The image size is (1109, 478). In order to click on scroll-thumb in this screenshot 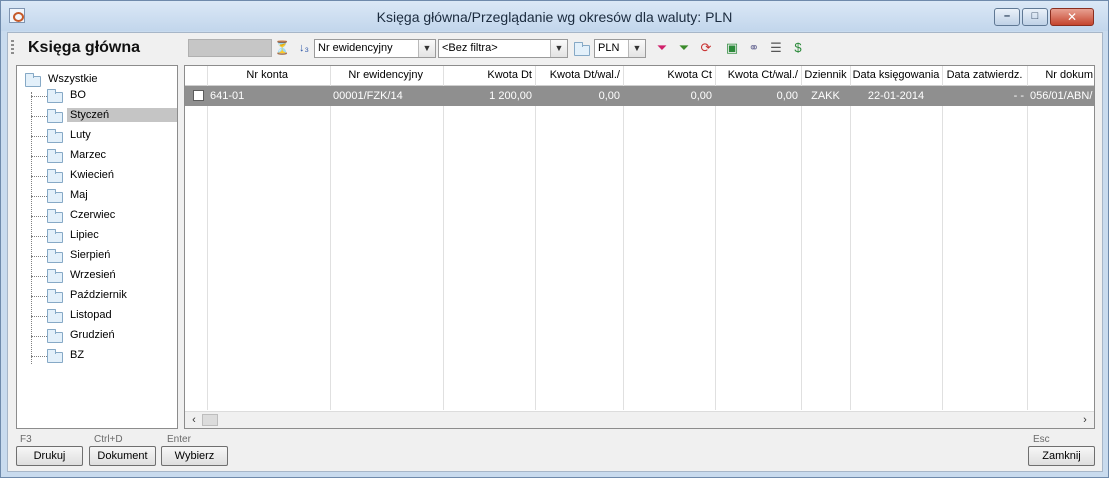, I will do `click(210, 420)`.